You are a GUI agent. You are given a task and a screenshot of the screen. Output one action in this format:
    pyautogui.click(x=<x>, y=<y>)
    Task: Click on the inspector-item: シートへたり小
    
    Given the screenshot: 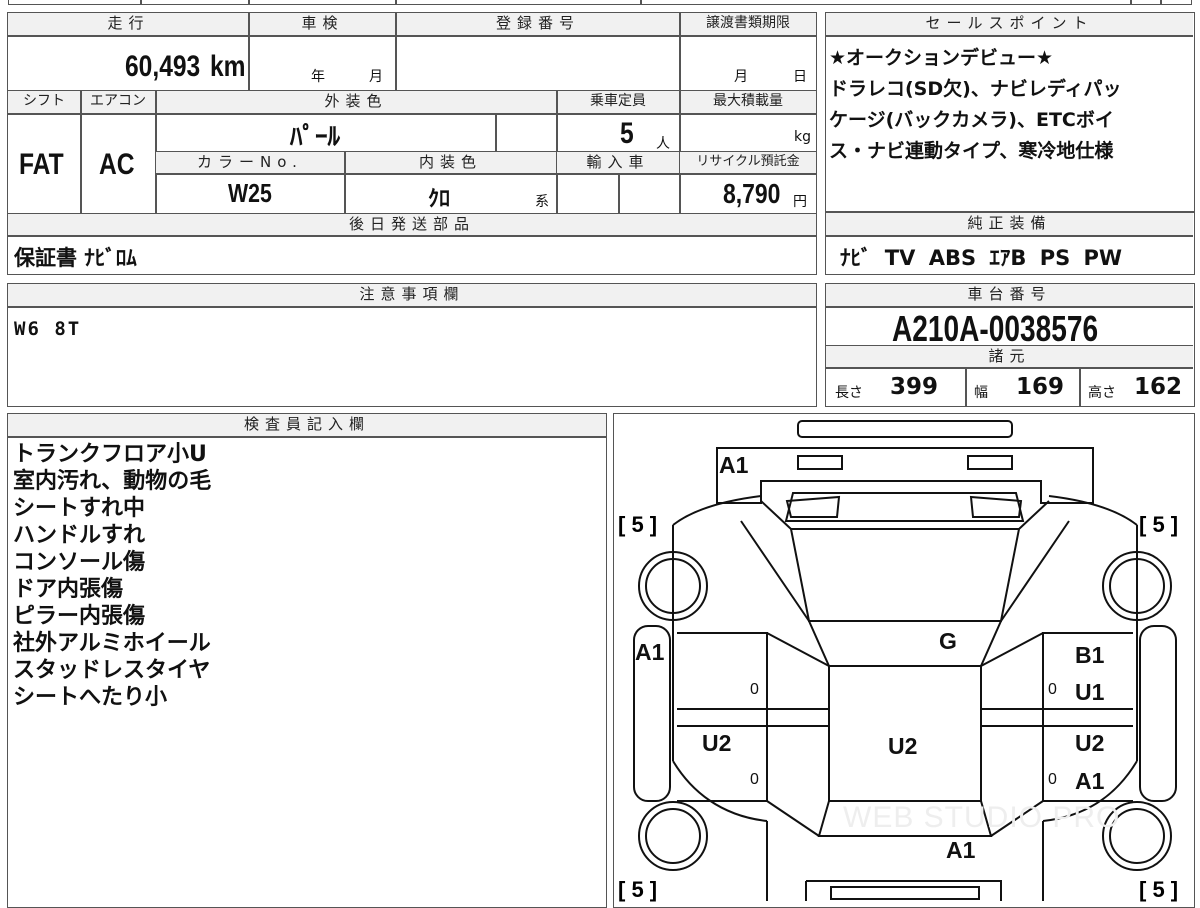 What is the action you would take?
    pyautogui.click(x=90, y=697)
    